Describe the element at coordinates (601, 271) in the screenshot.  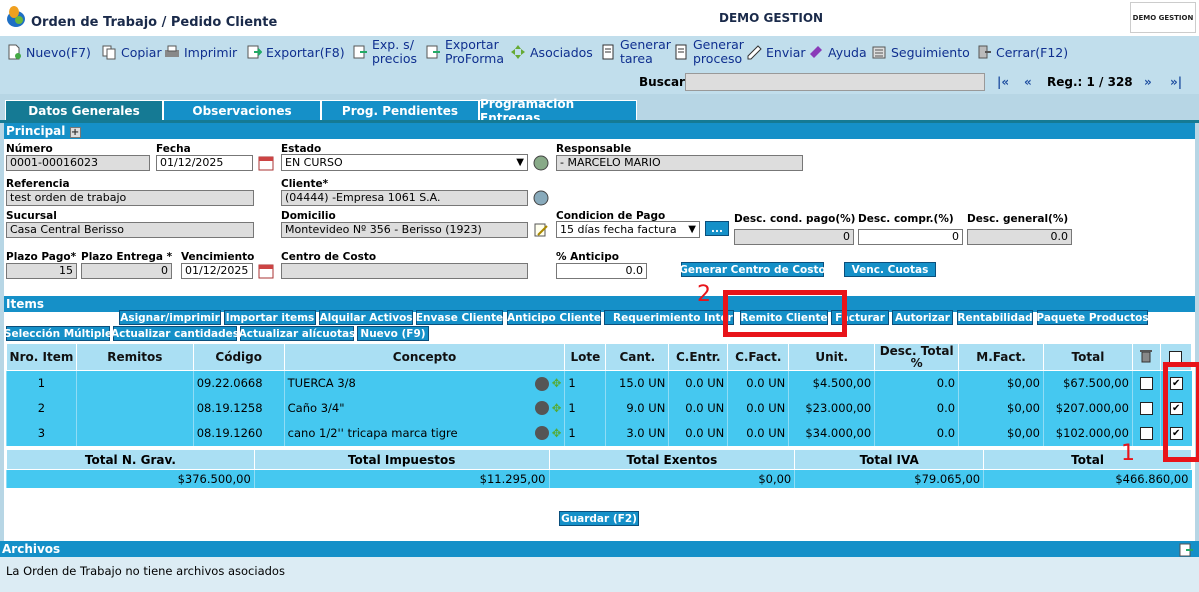
I see `anticipo-field: 0.0` at that location.